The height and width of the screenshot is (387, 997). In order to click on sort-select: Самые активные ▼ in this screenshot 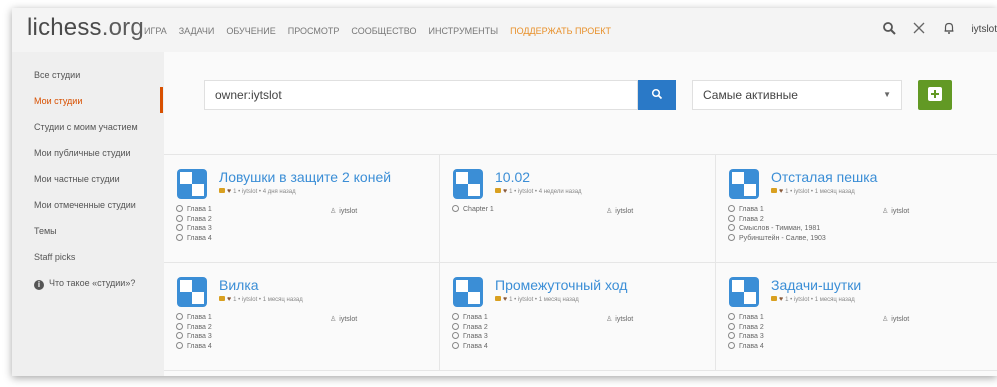, I will do `click(797, 95)`.